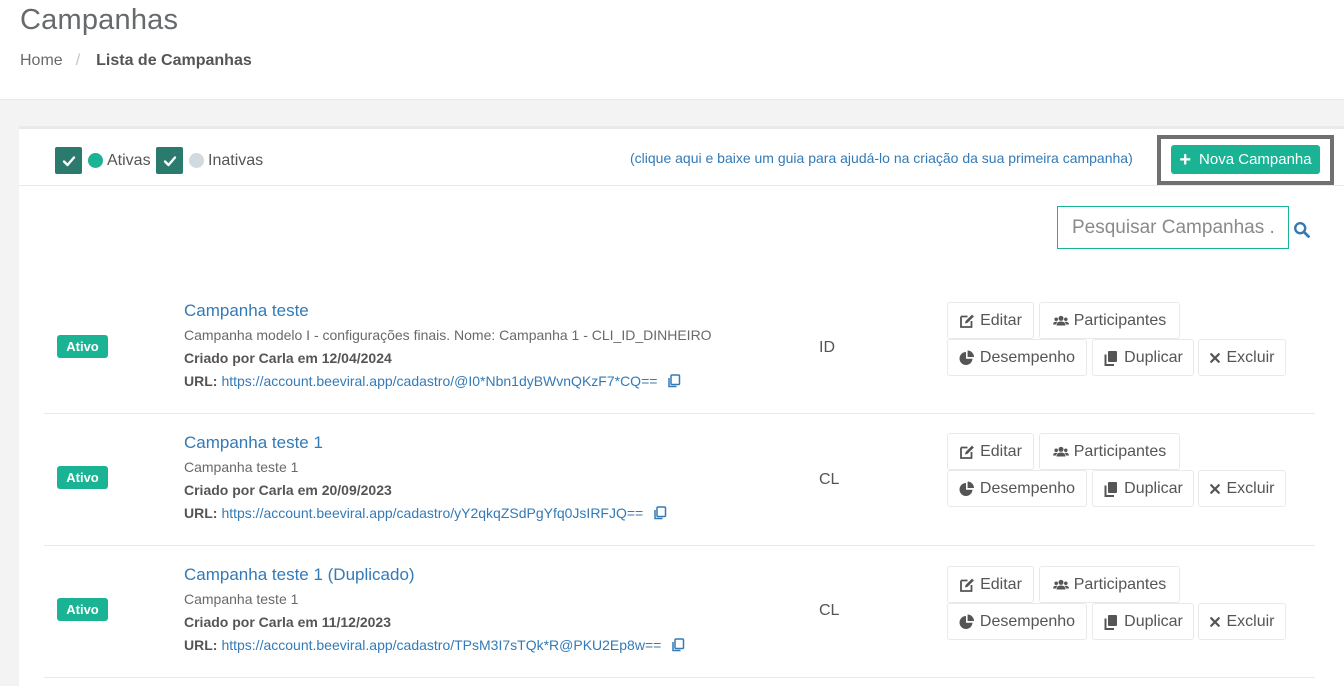 Image resolution: width=1344 pixels, height=686 pixels. I want to click on inactive-status-dot, so click(196, 160).